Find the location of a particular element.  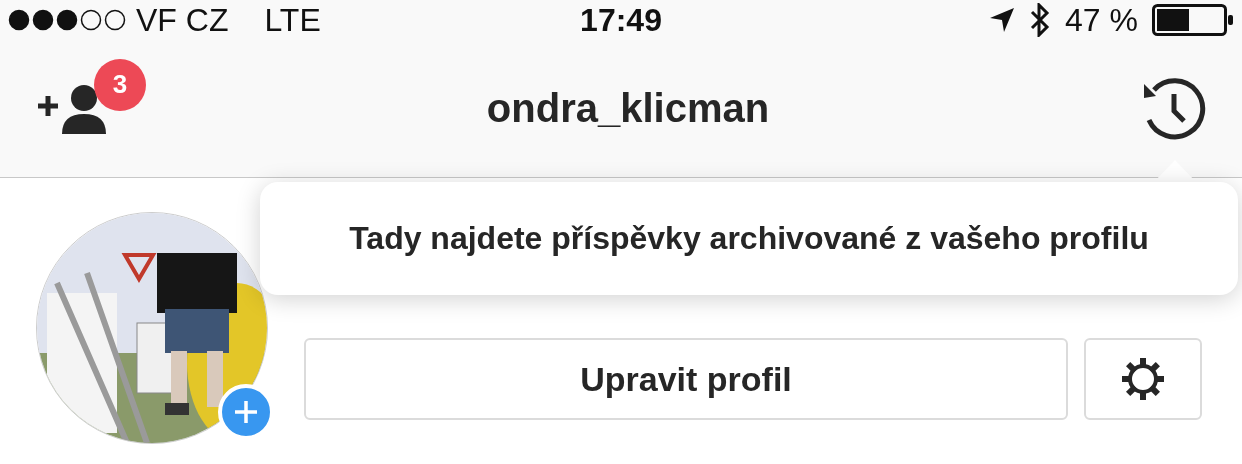

notification-badge: 3 is located at coordinates (120, 84).